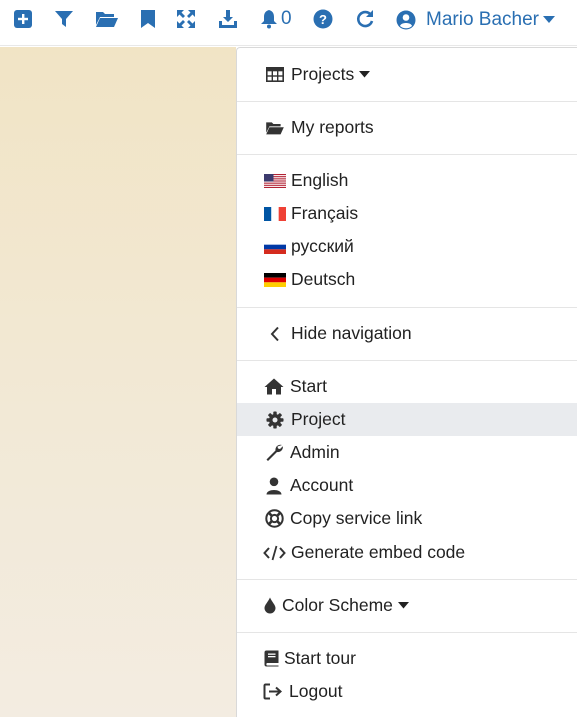  Describe the element at coordinates (148, 19) in the screenshot. I see `bookmark-icon` at that location.